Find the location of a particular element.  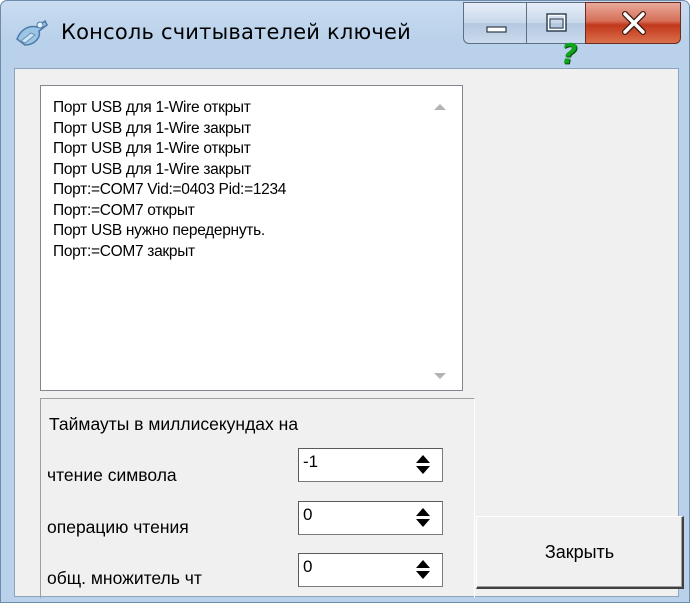

timeout-read-multiplier-spinner: 0 is located at coordinates (370, 570).